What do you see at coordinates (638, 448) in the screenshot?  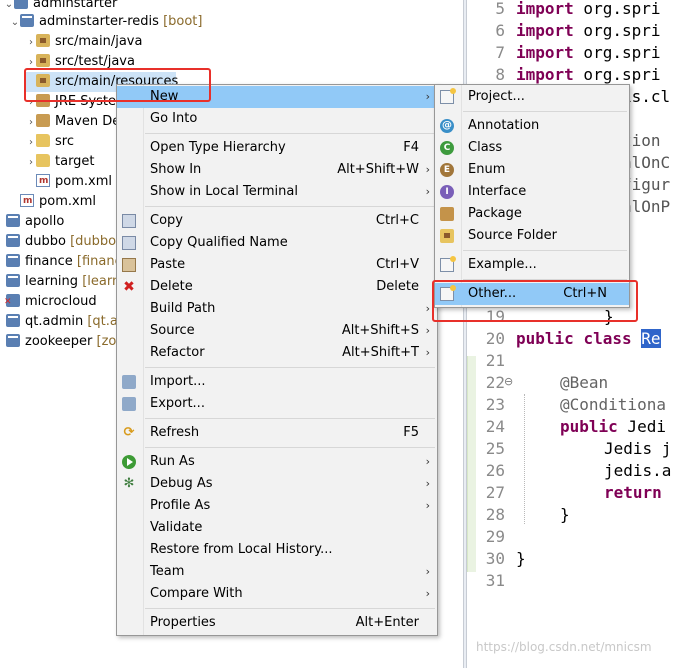 I see `code-line: Jedis j` at bounding box center [638, 448].